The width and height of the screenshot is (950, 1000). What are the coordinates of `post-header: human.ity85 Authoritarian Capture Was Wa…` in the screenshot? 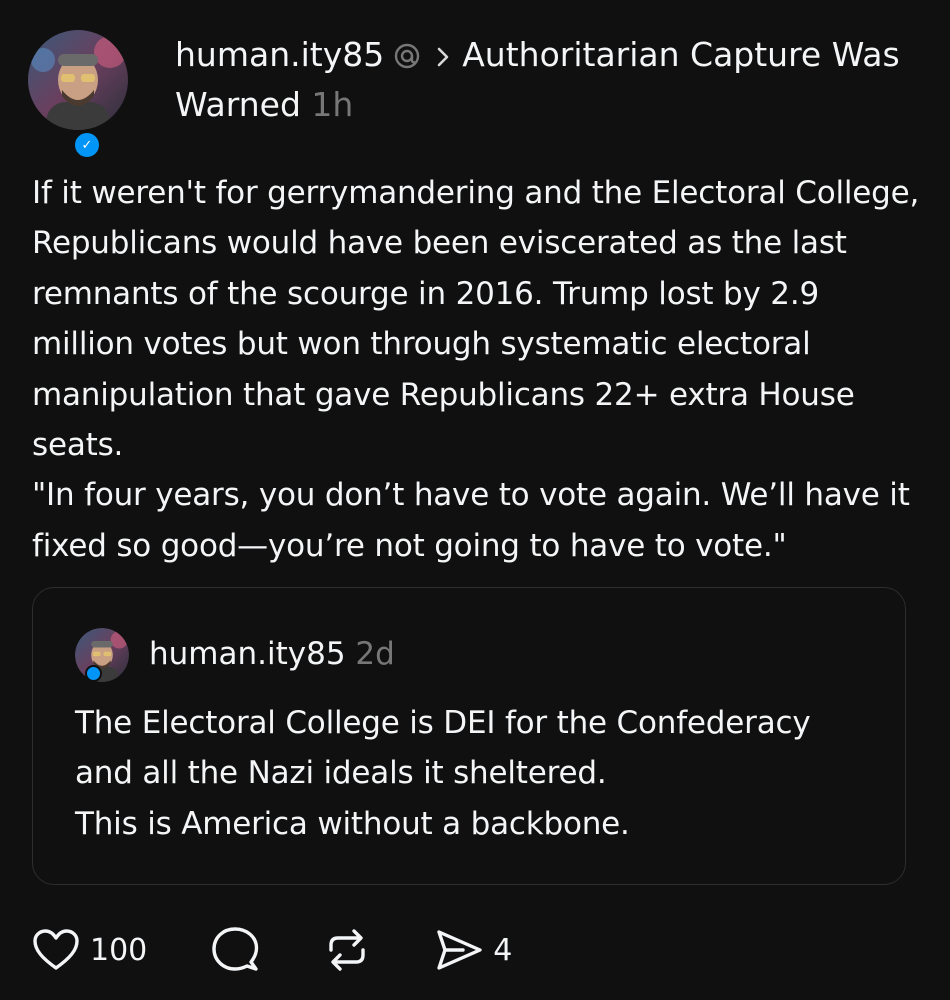 It's located at (545, 80).